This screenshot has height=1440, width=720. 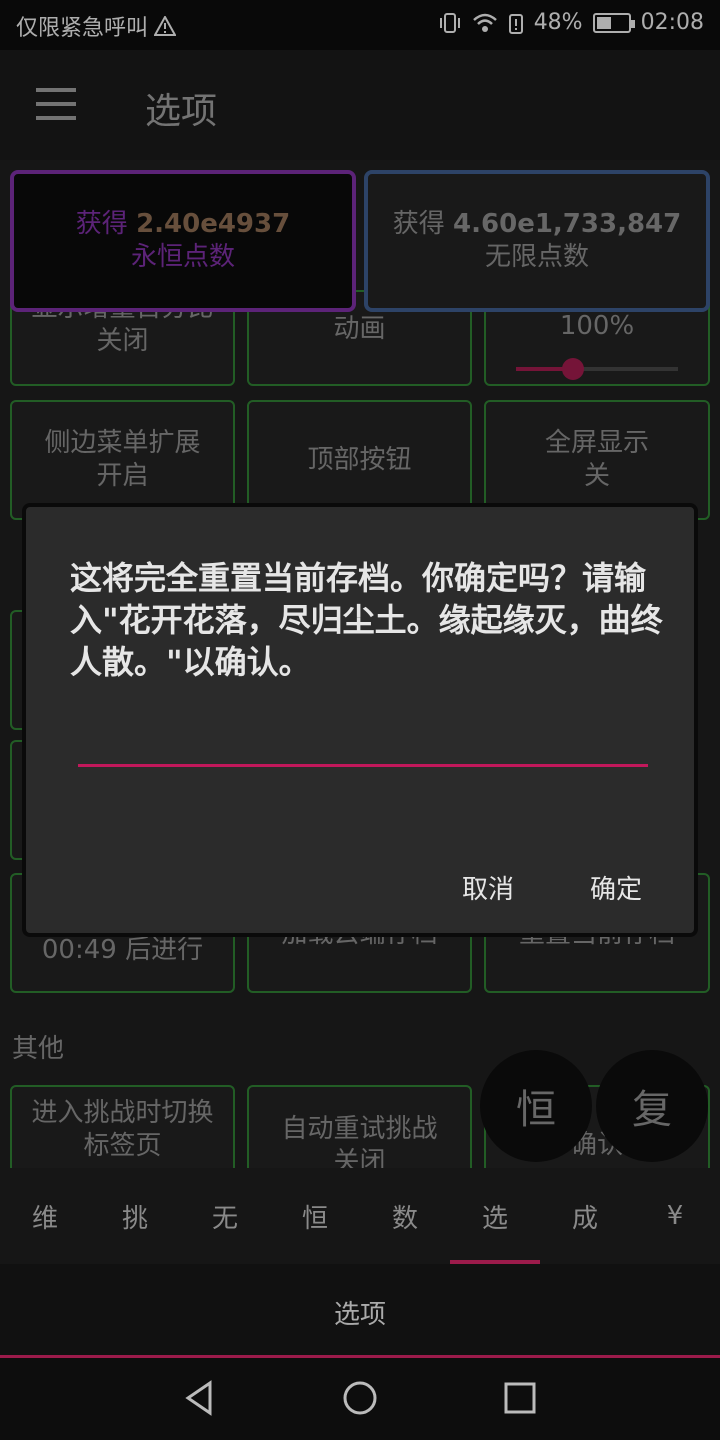 What do you see at coordinates (405, 1216) in the screenshot?
I see `tab-4: 数` at bounding box center [405, 1216].